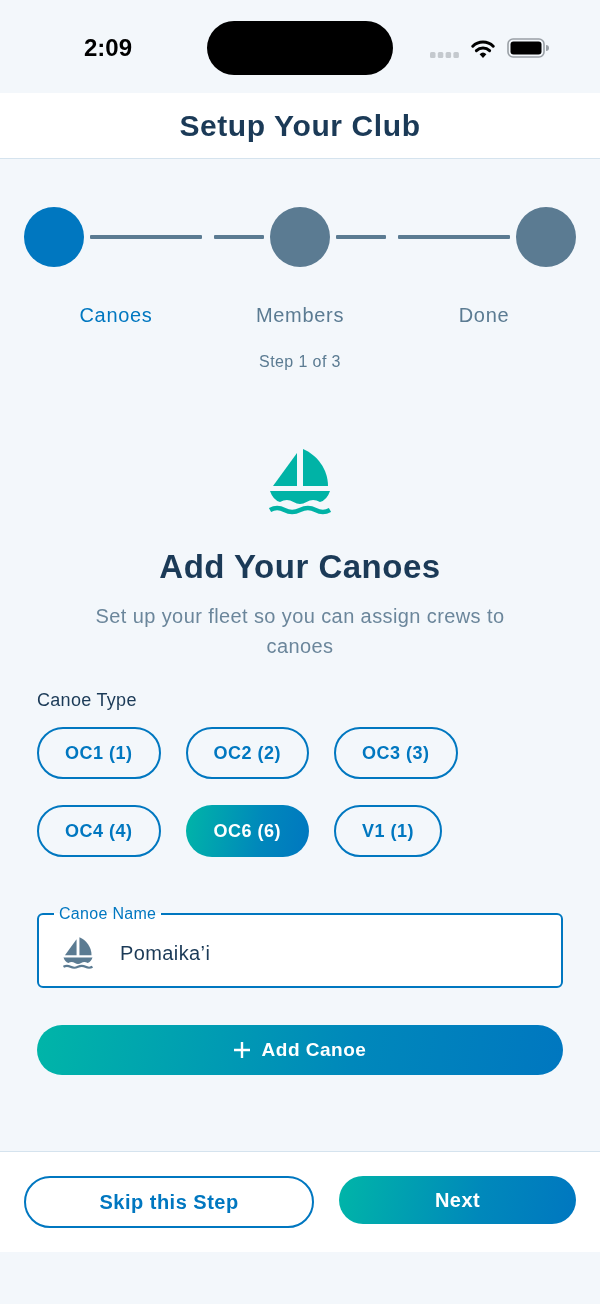 The height and width of the screenshot is (1304, 600). I want to click on skip-button: Skip this Step, so click(169, 1202).